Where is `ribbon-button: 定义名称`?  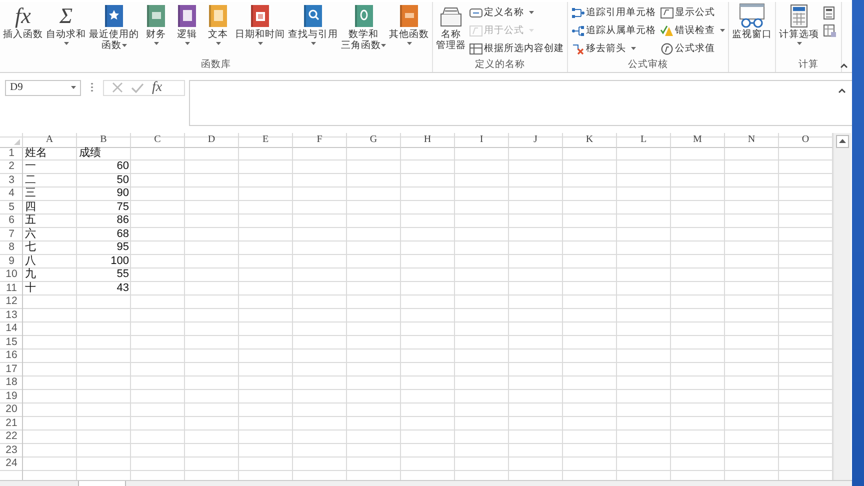
ribbon-button: 定义名称 is located at coordinates (516, 12).